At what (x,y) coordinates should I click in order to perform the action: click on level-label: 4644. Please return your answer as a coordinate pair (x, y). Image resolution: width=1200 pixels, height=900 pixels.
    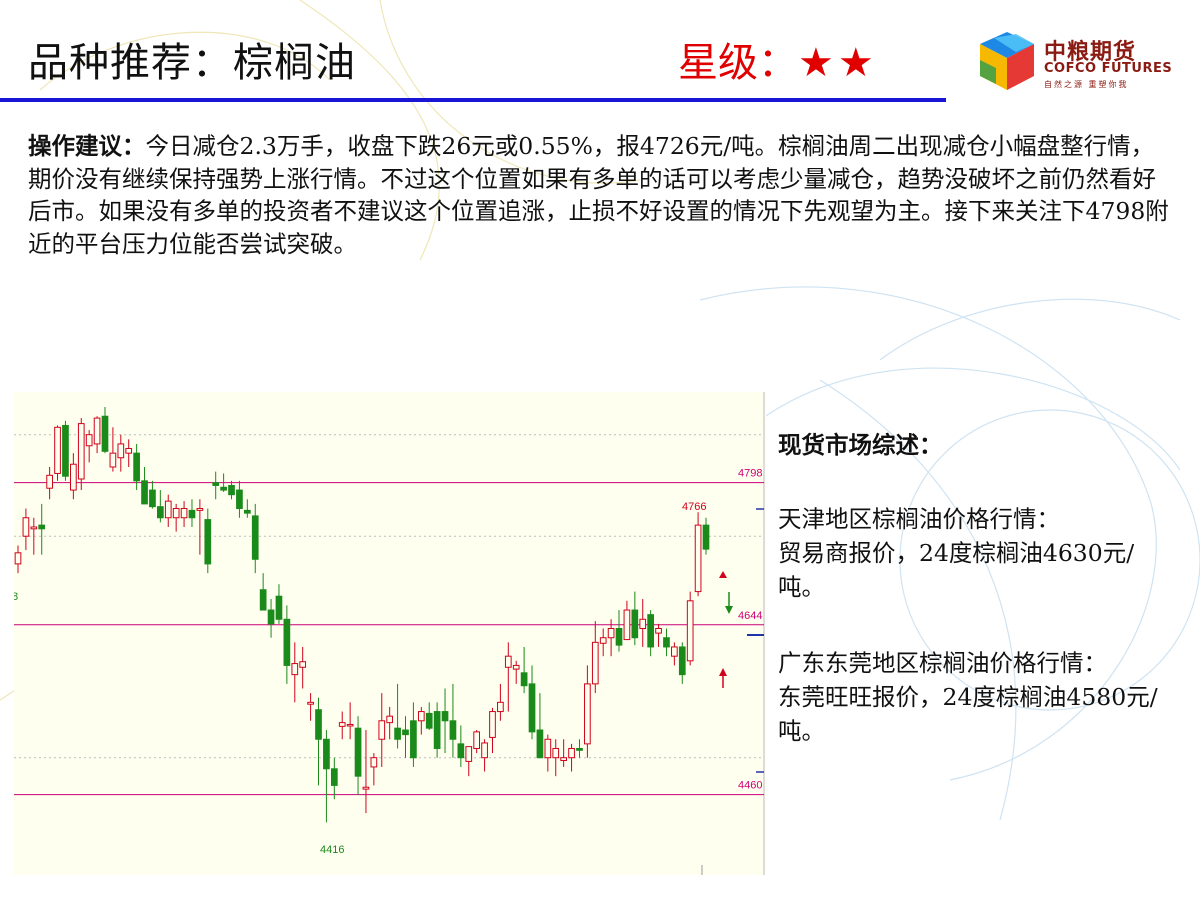
    Looking at the image, I should click on (750, 616).